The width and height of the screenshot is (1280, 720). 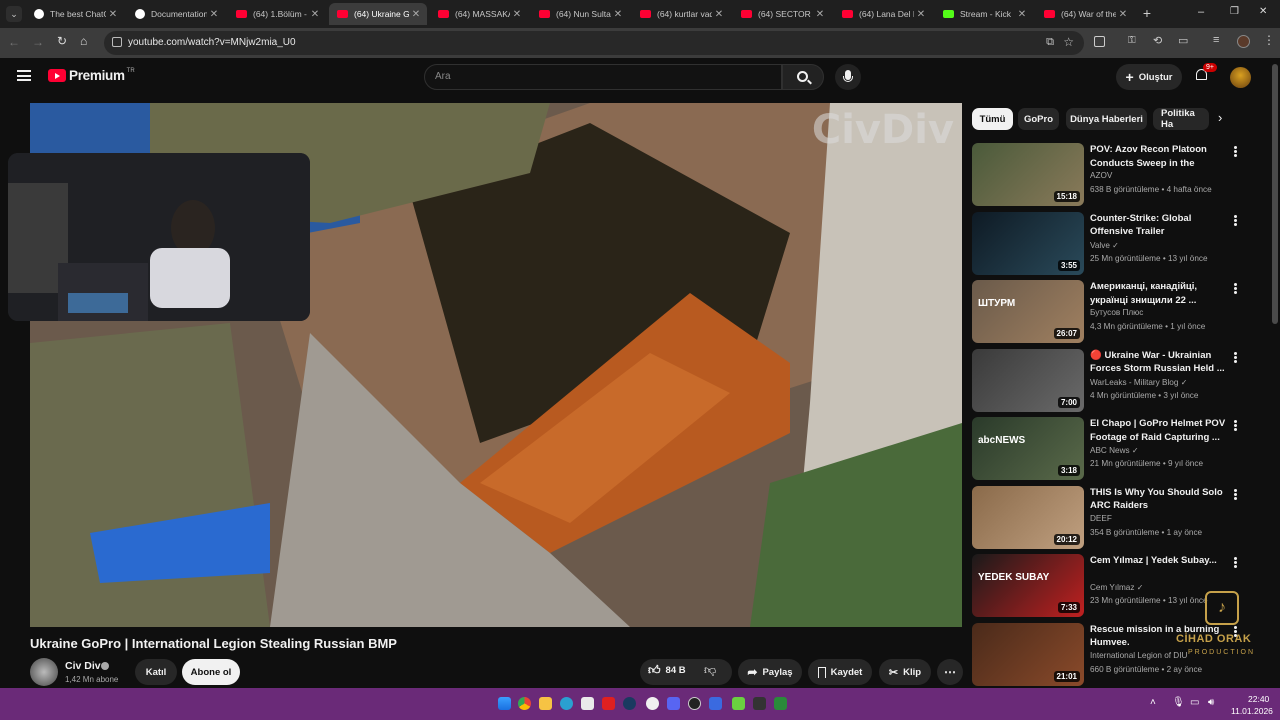 What do you see at coordinates (1252, 711) in the screenshot?
I see `clock-date: 11.01.2026` at bounding box center [1252, 711].